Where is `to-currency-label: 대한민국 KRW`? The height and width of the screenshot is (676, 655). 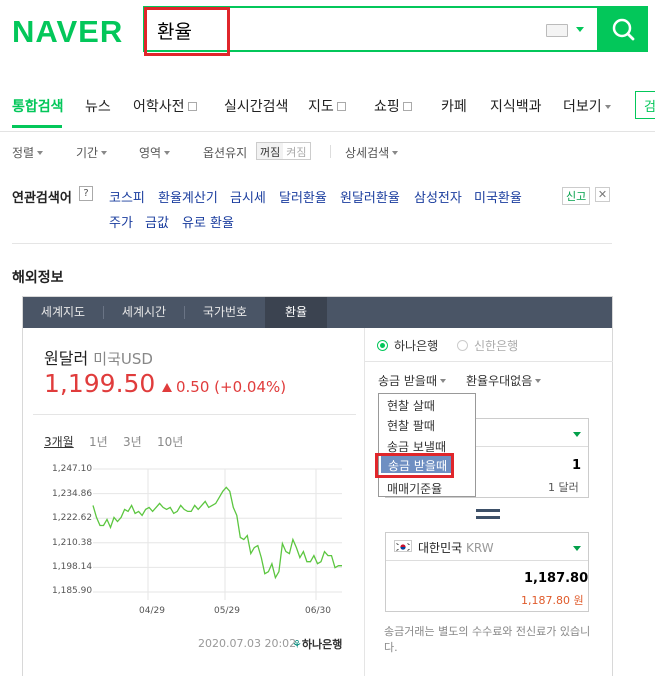
to-currency-label: 대한민국 KRW is located at coordinates (456, 547).